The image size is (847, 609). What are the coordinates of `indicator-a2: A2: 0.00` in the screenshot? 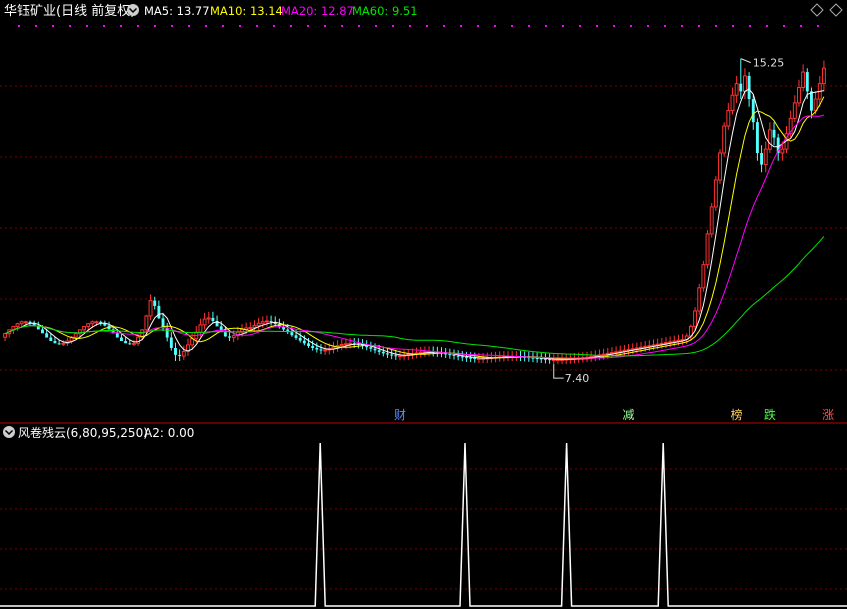 It's located at (169, 433).